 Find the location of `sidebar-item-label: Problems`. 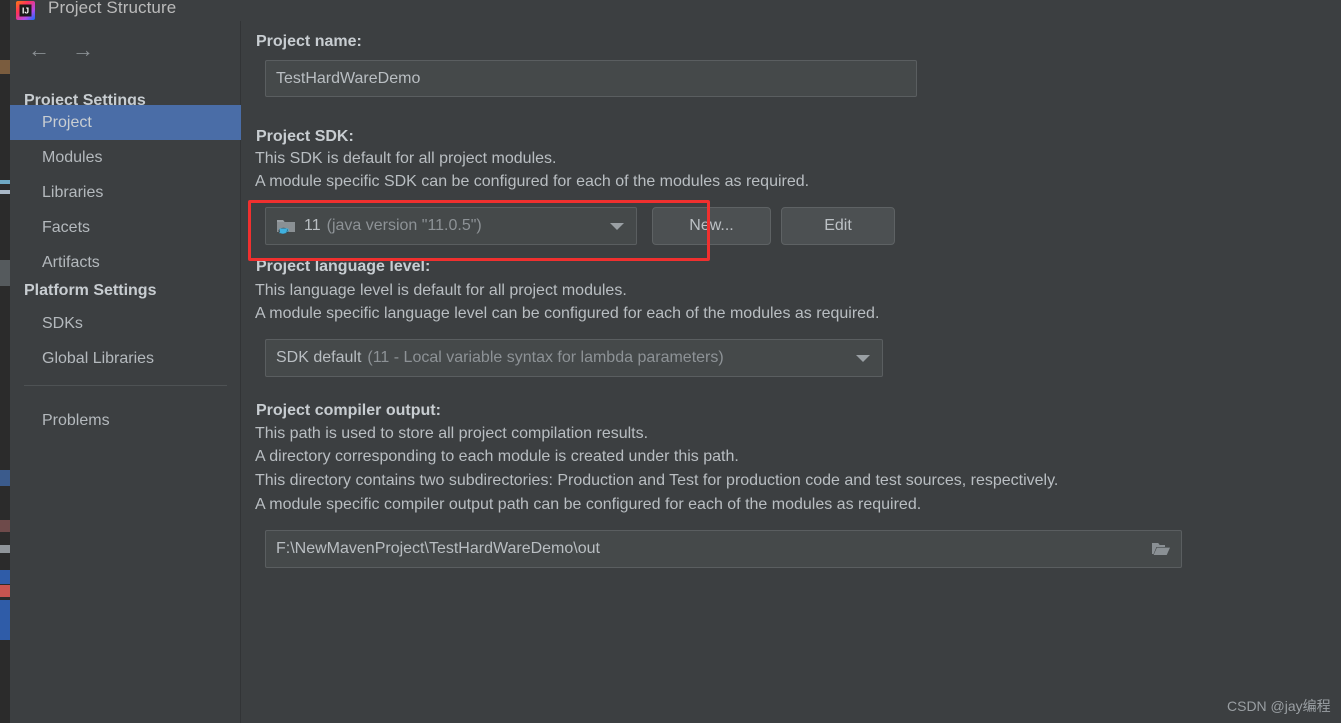

sidebar-item-label: Problems is located at coordinates (76, 420).